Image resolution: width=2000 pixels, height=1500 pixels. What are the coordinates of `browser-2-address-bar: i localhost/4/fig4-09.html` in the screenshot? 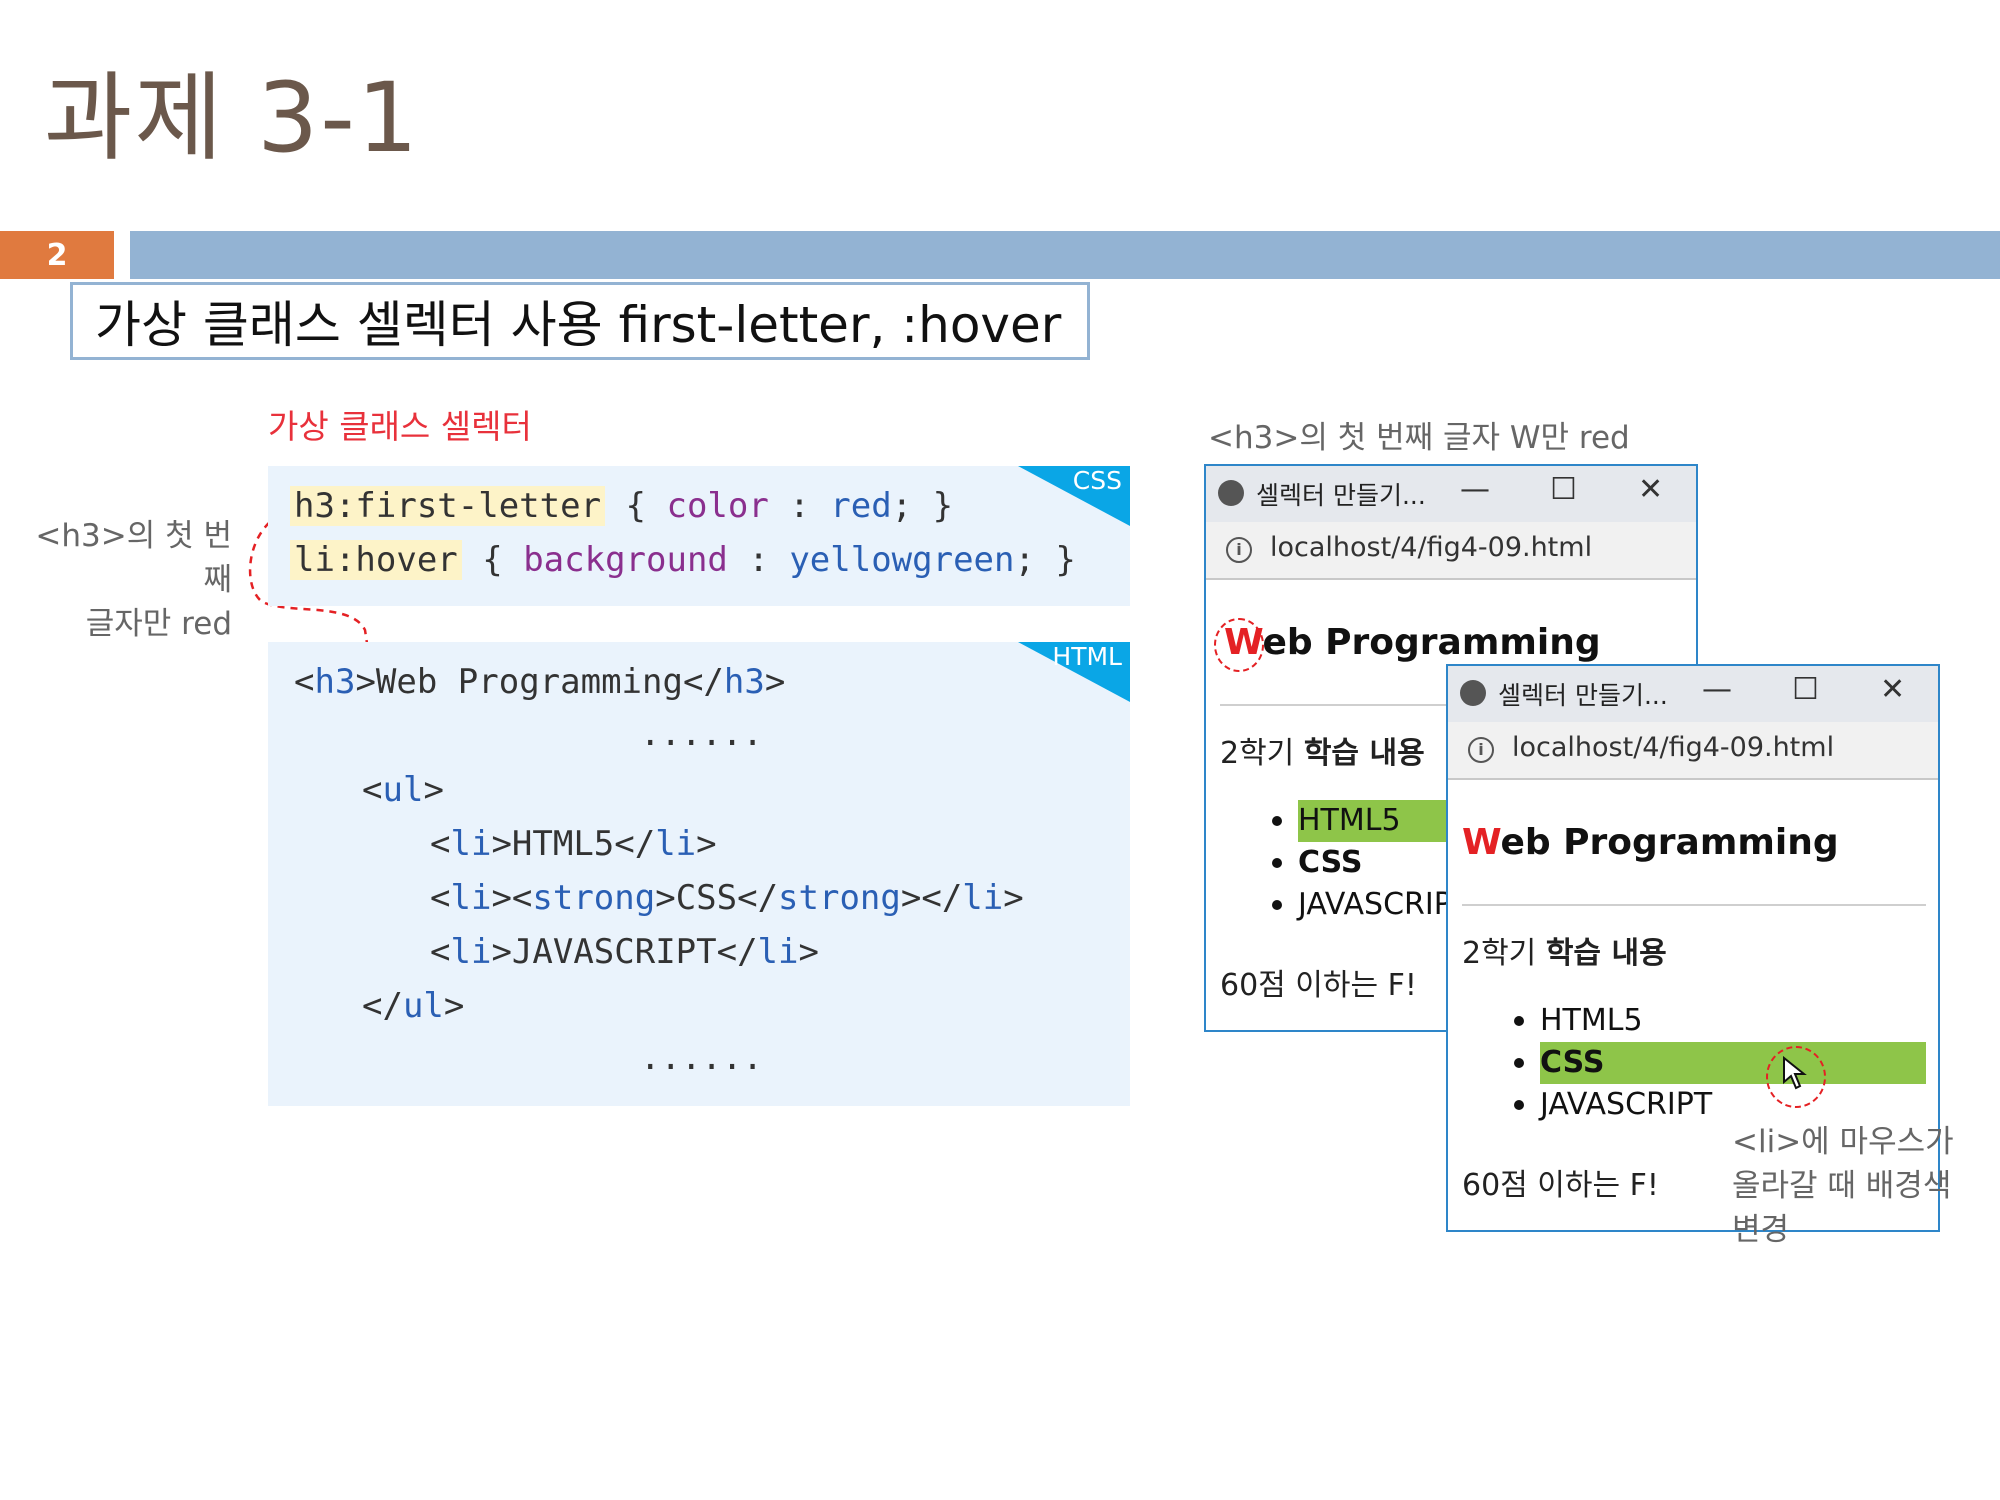 It's located at (1693, 751).